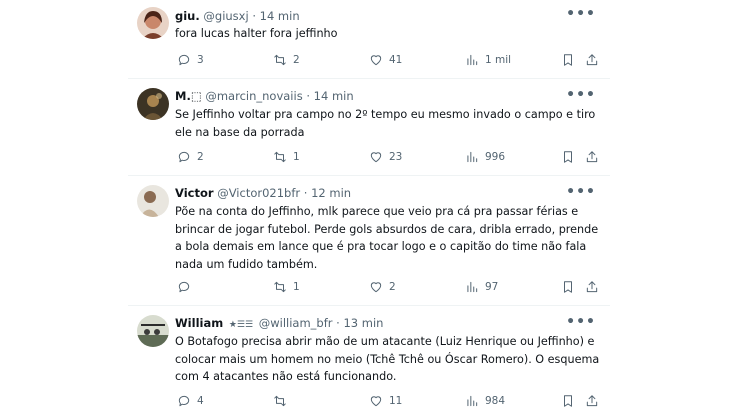 The image size is (740, 416). I want to click on views-count: 97, so click(492, 287).